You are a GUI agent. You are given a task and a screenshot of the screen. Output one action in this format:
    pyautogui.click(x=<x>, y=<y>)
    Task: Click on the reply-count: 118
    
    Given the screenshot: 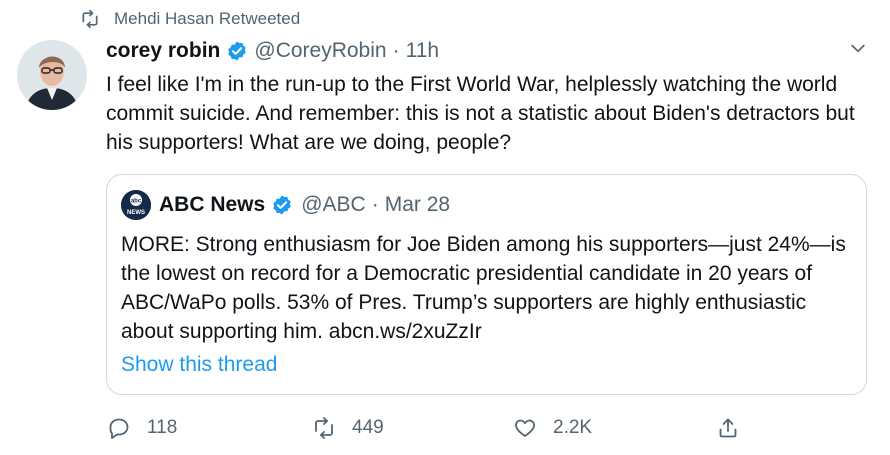 What is the action you would take?
    pyautogui.click(x=162, y=427)
    